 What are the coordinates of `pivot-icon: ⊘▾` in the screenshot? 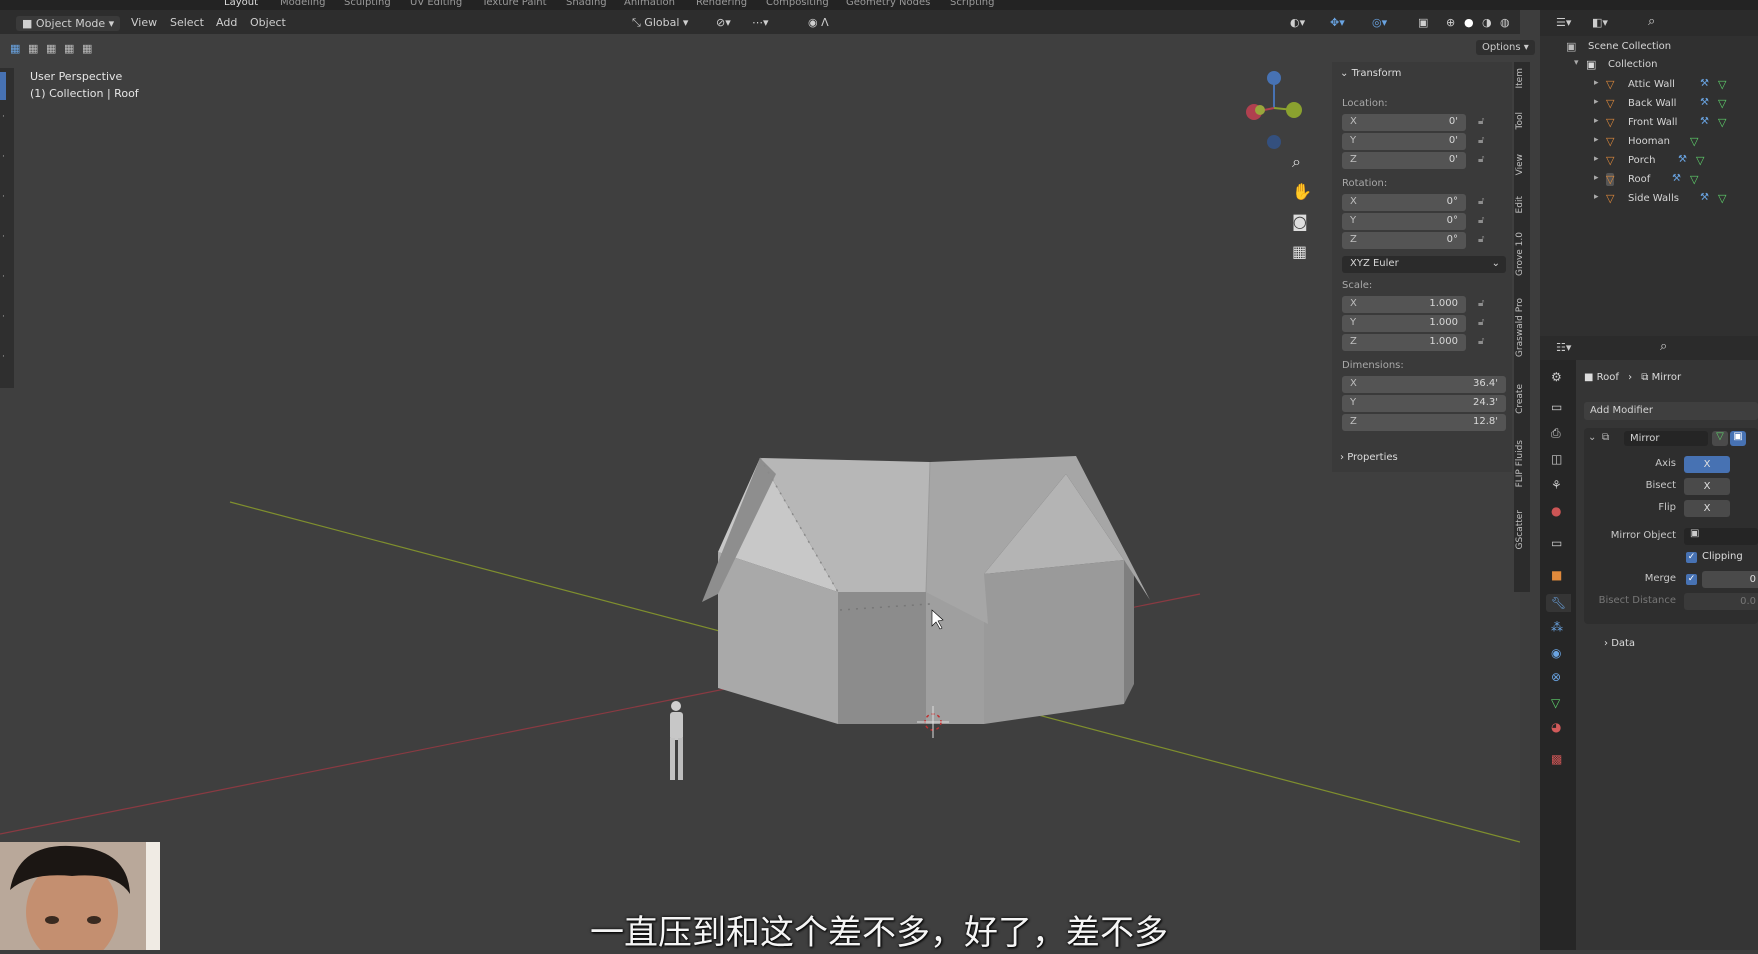 It's located at (723, 22).